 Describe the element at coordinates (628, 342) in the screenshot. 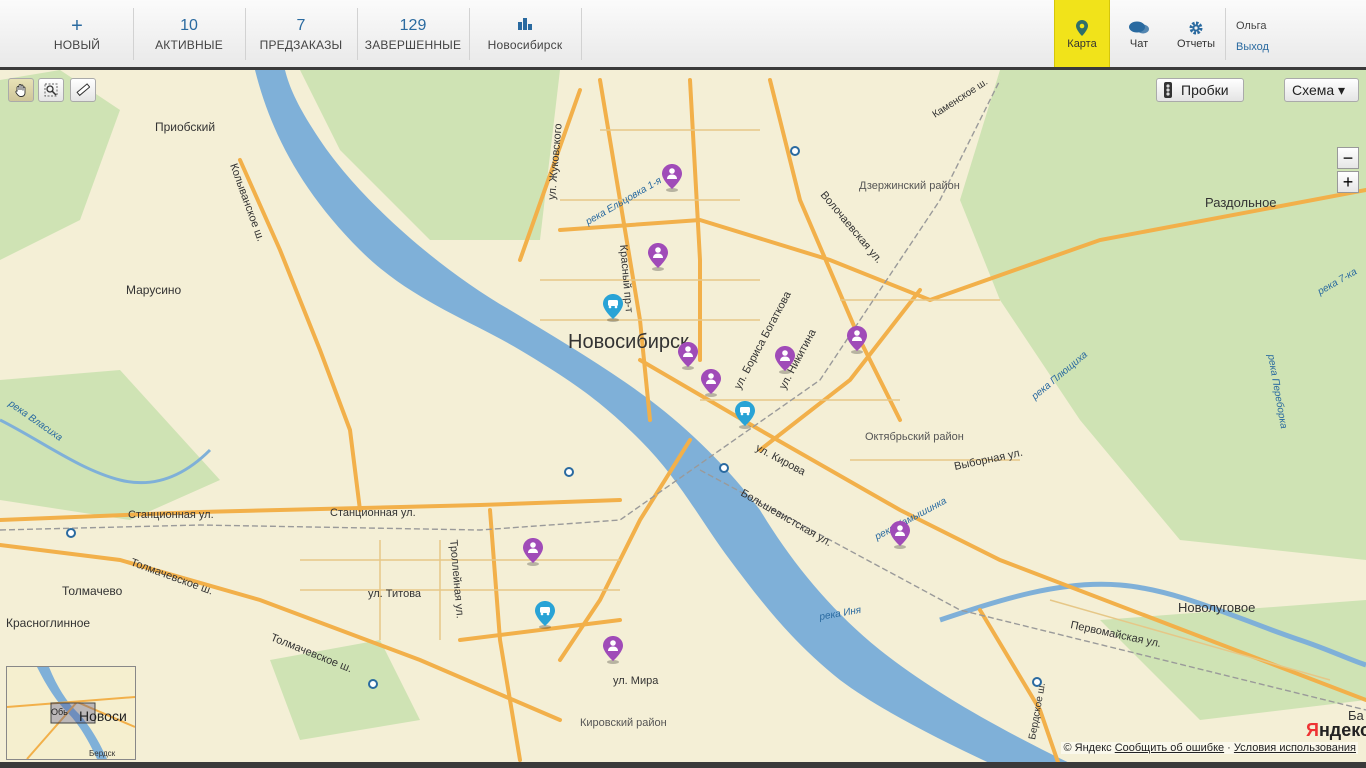

I see `city-map-label: Новосибирск` at that location.